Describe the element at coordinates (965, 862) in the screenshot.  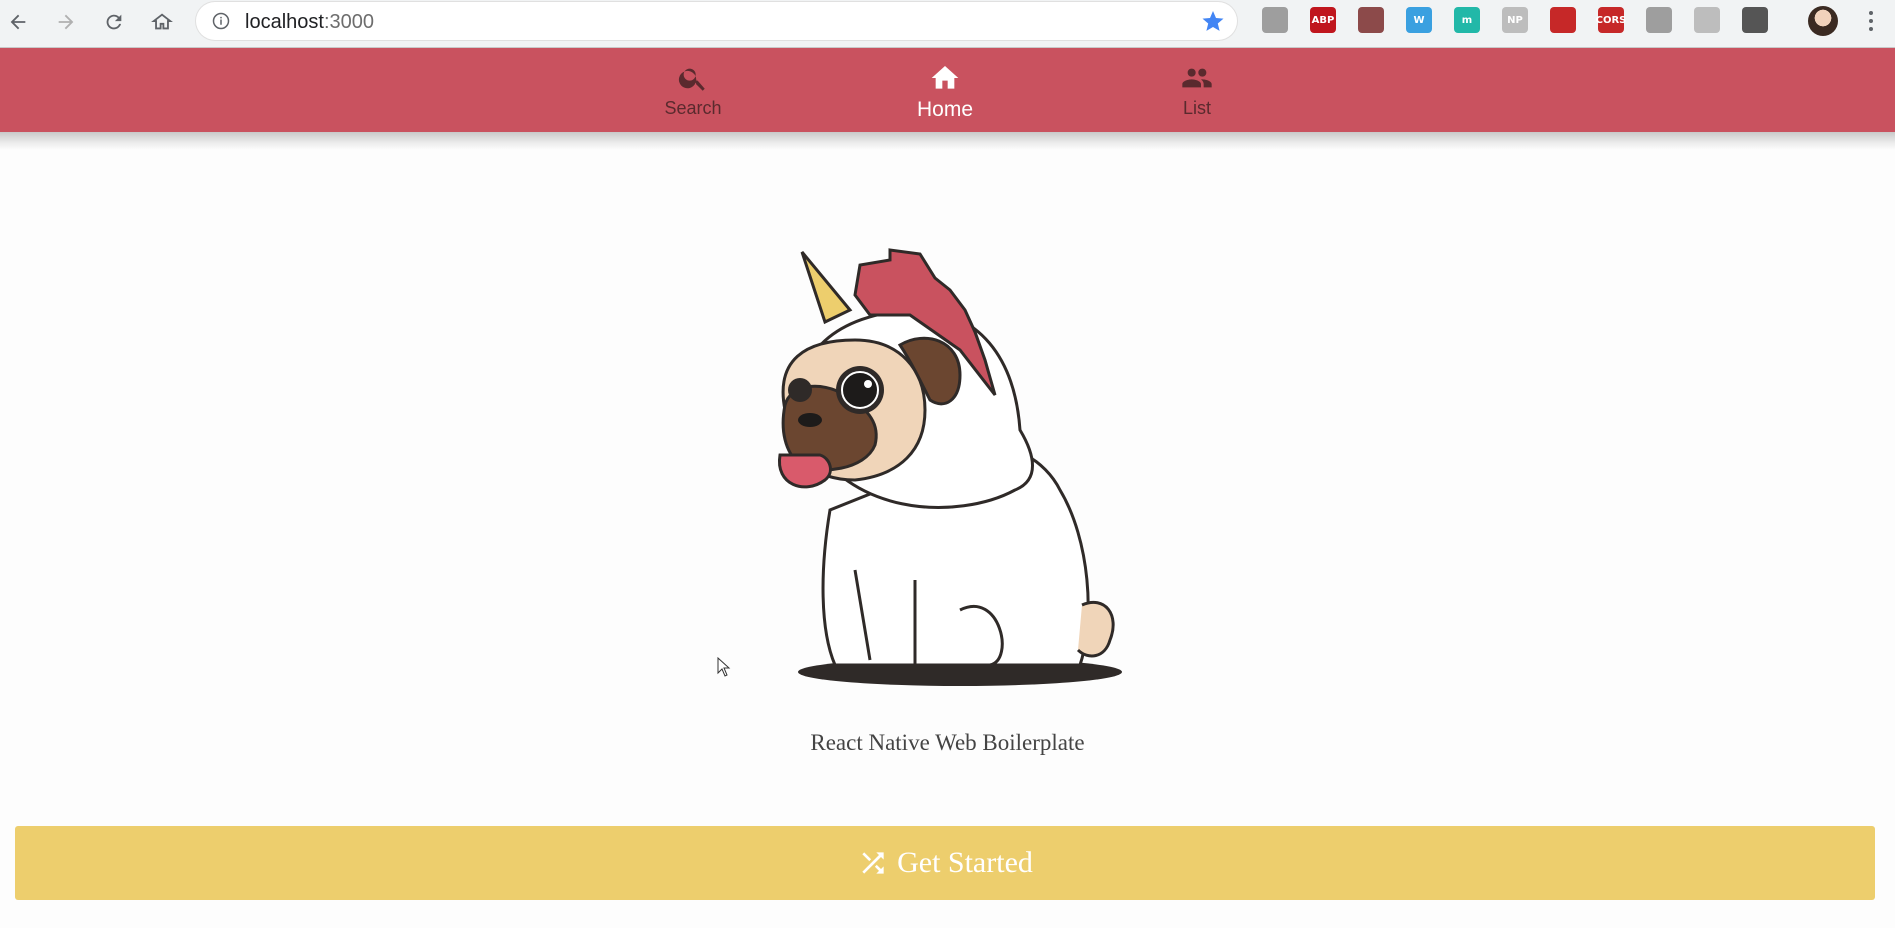
I see `get-started-label: Get Started` at that location.